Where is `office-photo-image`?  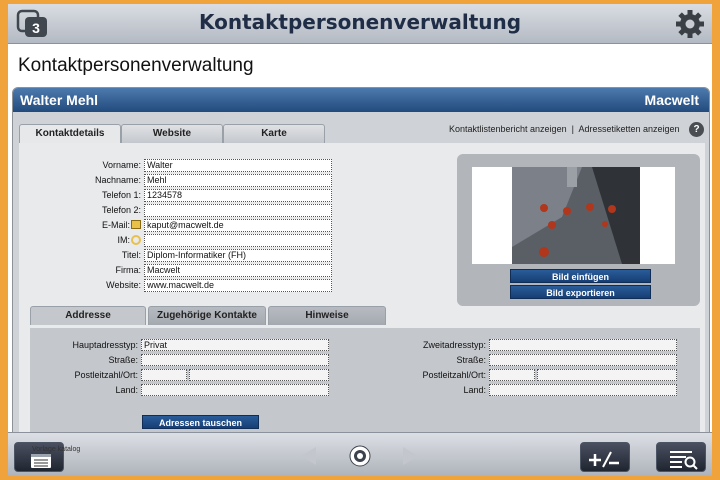
office-photo-image is located at coordinates (573, 215).